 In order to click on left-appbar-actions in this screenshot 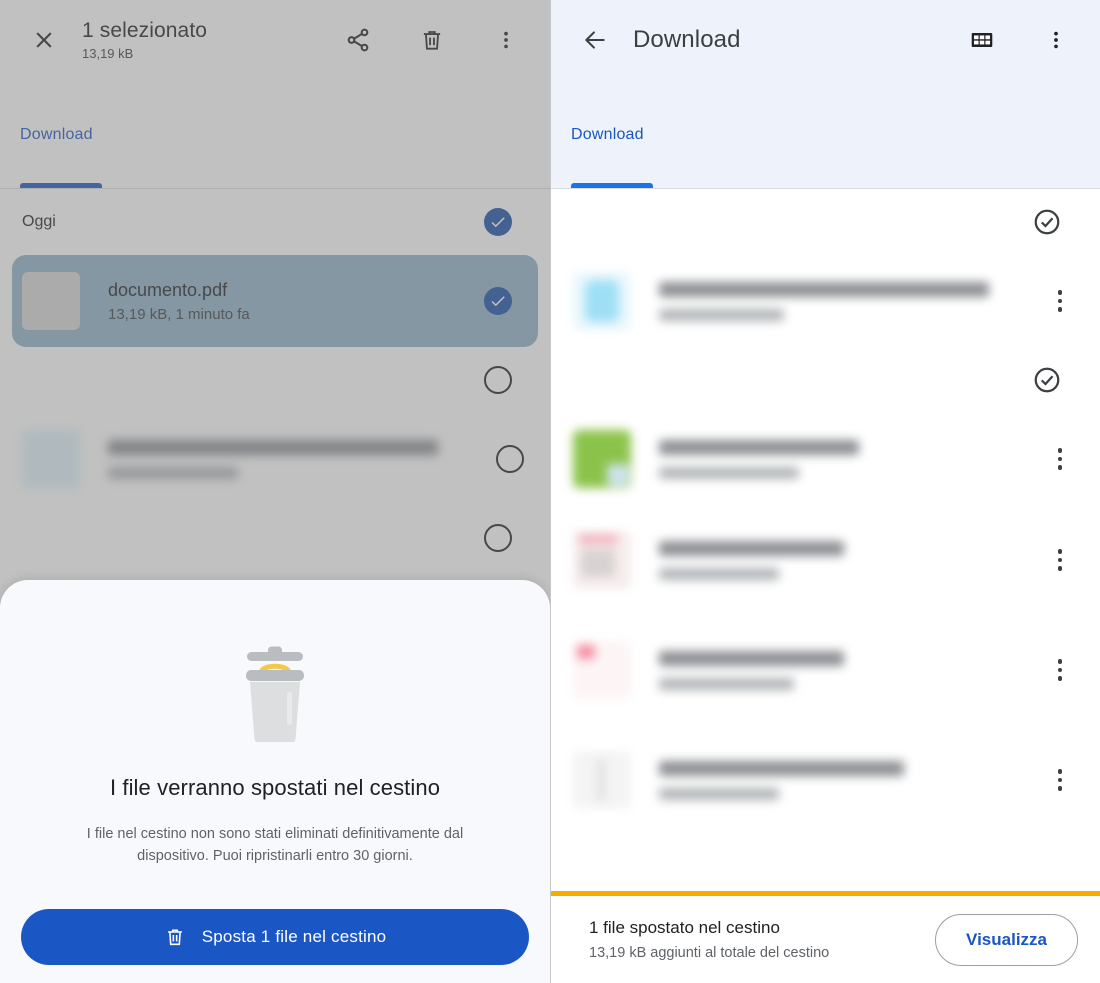, I will do `click(432, 40)`.